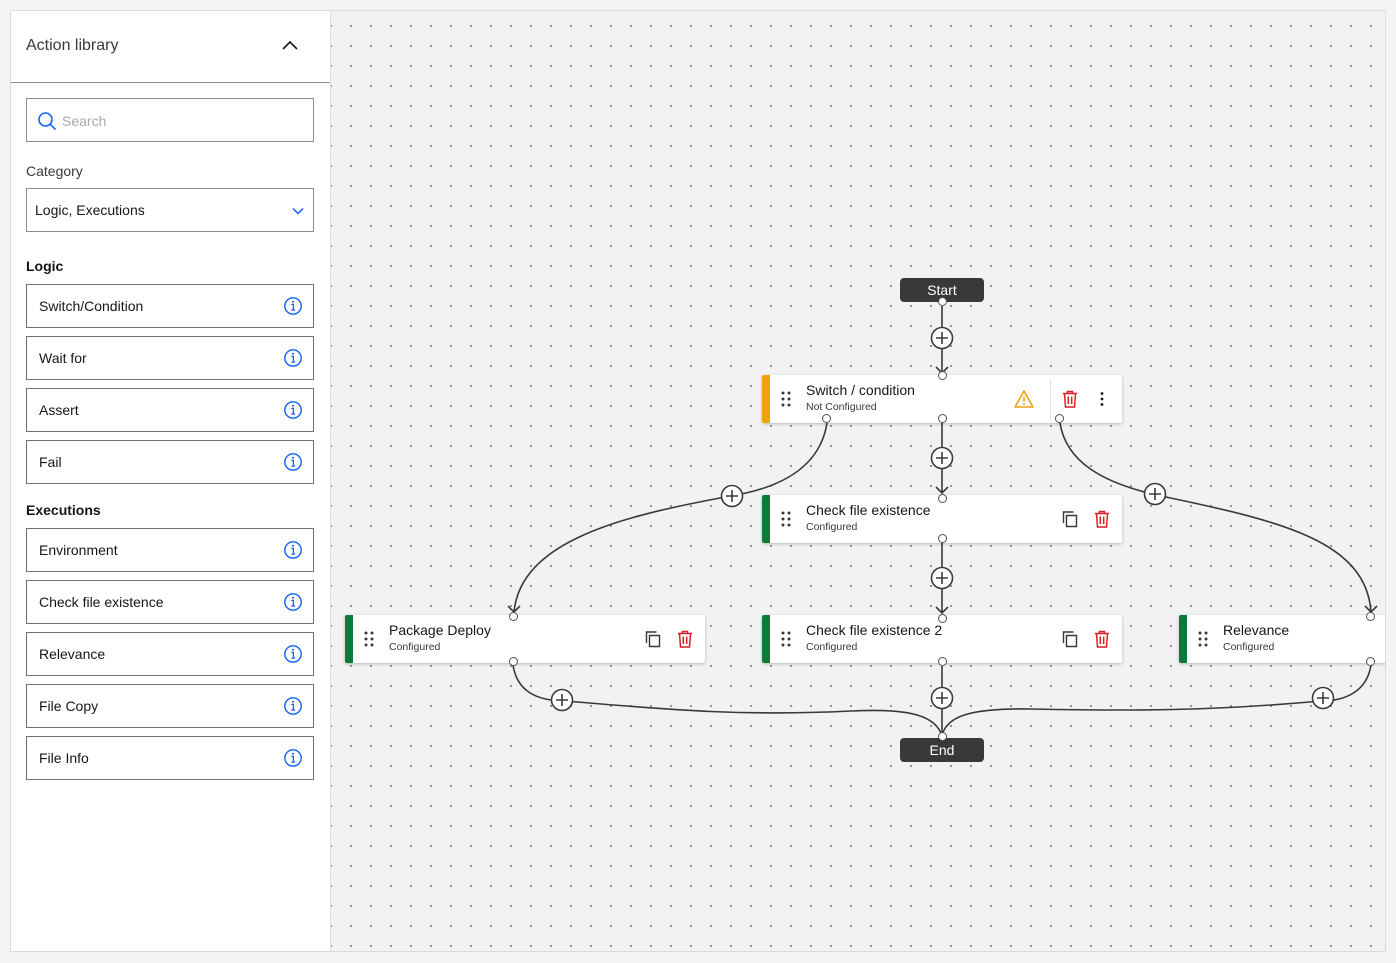  What do you see at coordinates (170, 462) in the screenshot?
I see `action-item-fail: Fail` at bounding box center [170, 462].